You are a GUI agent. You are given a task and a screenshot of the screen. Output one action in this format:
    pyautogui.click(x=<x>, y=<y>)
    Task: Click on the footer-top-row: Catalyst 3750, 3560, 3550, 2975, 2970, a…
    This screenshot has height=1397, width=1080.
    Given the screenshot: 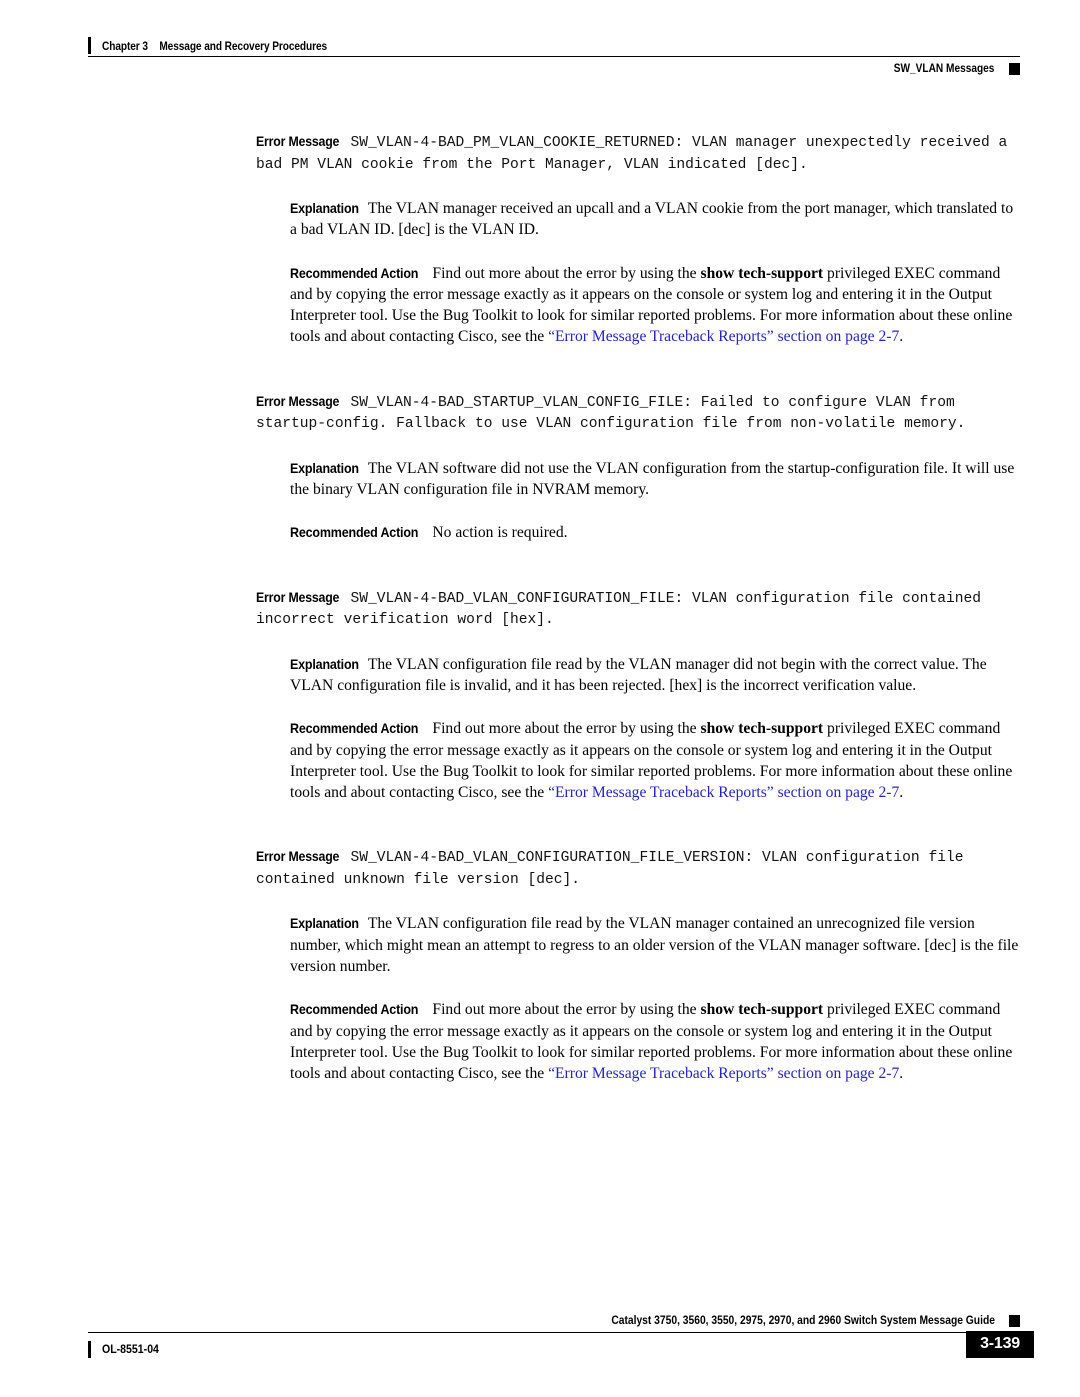 What is the action you would take?
    pyautogui.click(x=554, y=1320)
    